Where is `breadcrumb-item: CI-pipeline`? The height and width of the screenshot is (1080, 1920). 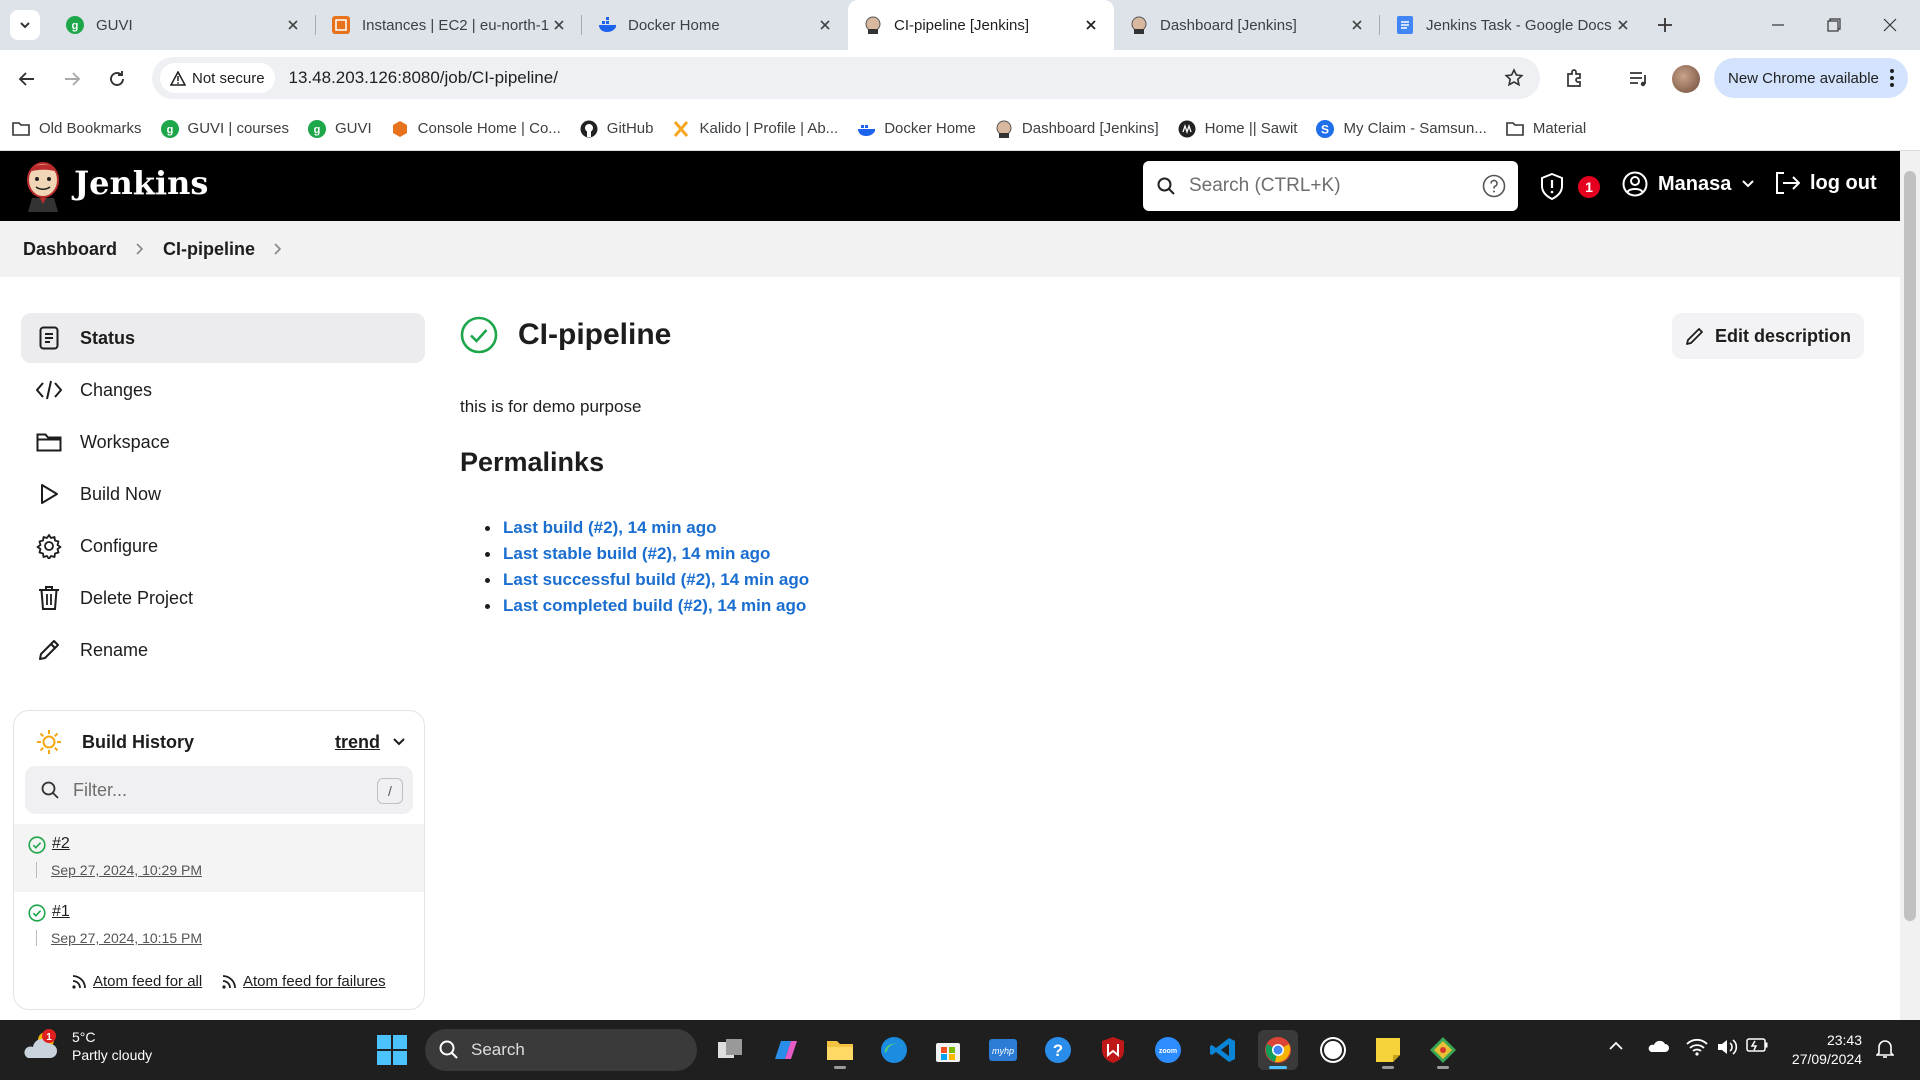
breadcrumb-item: CI-pipeline is located at coordinates (209, 249).